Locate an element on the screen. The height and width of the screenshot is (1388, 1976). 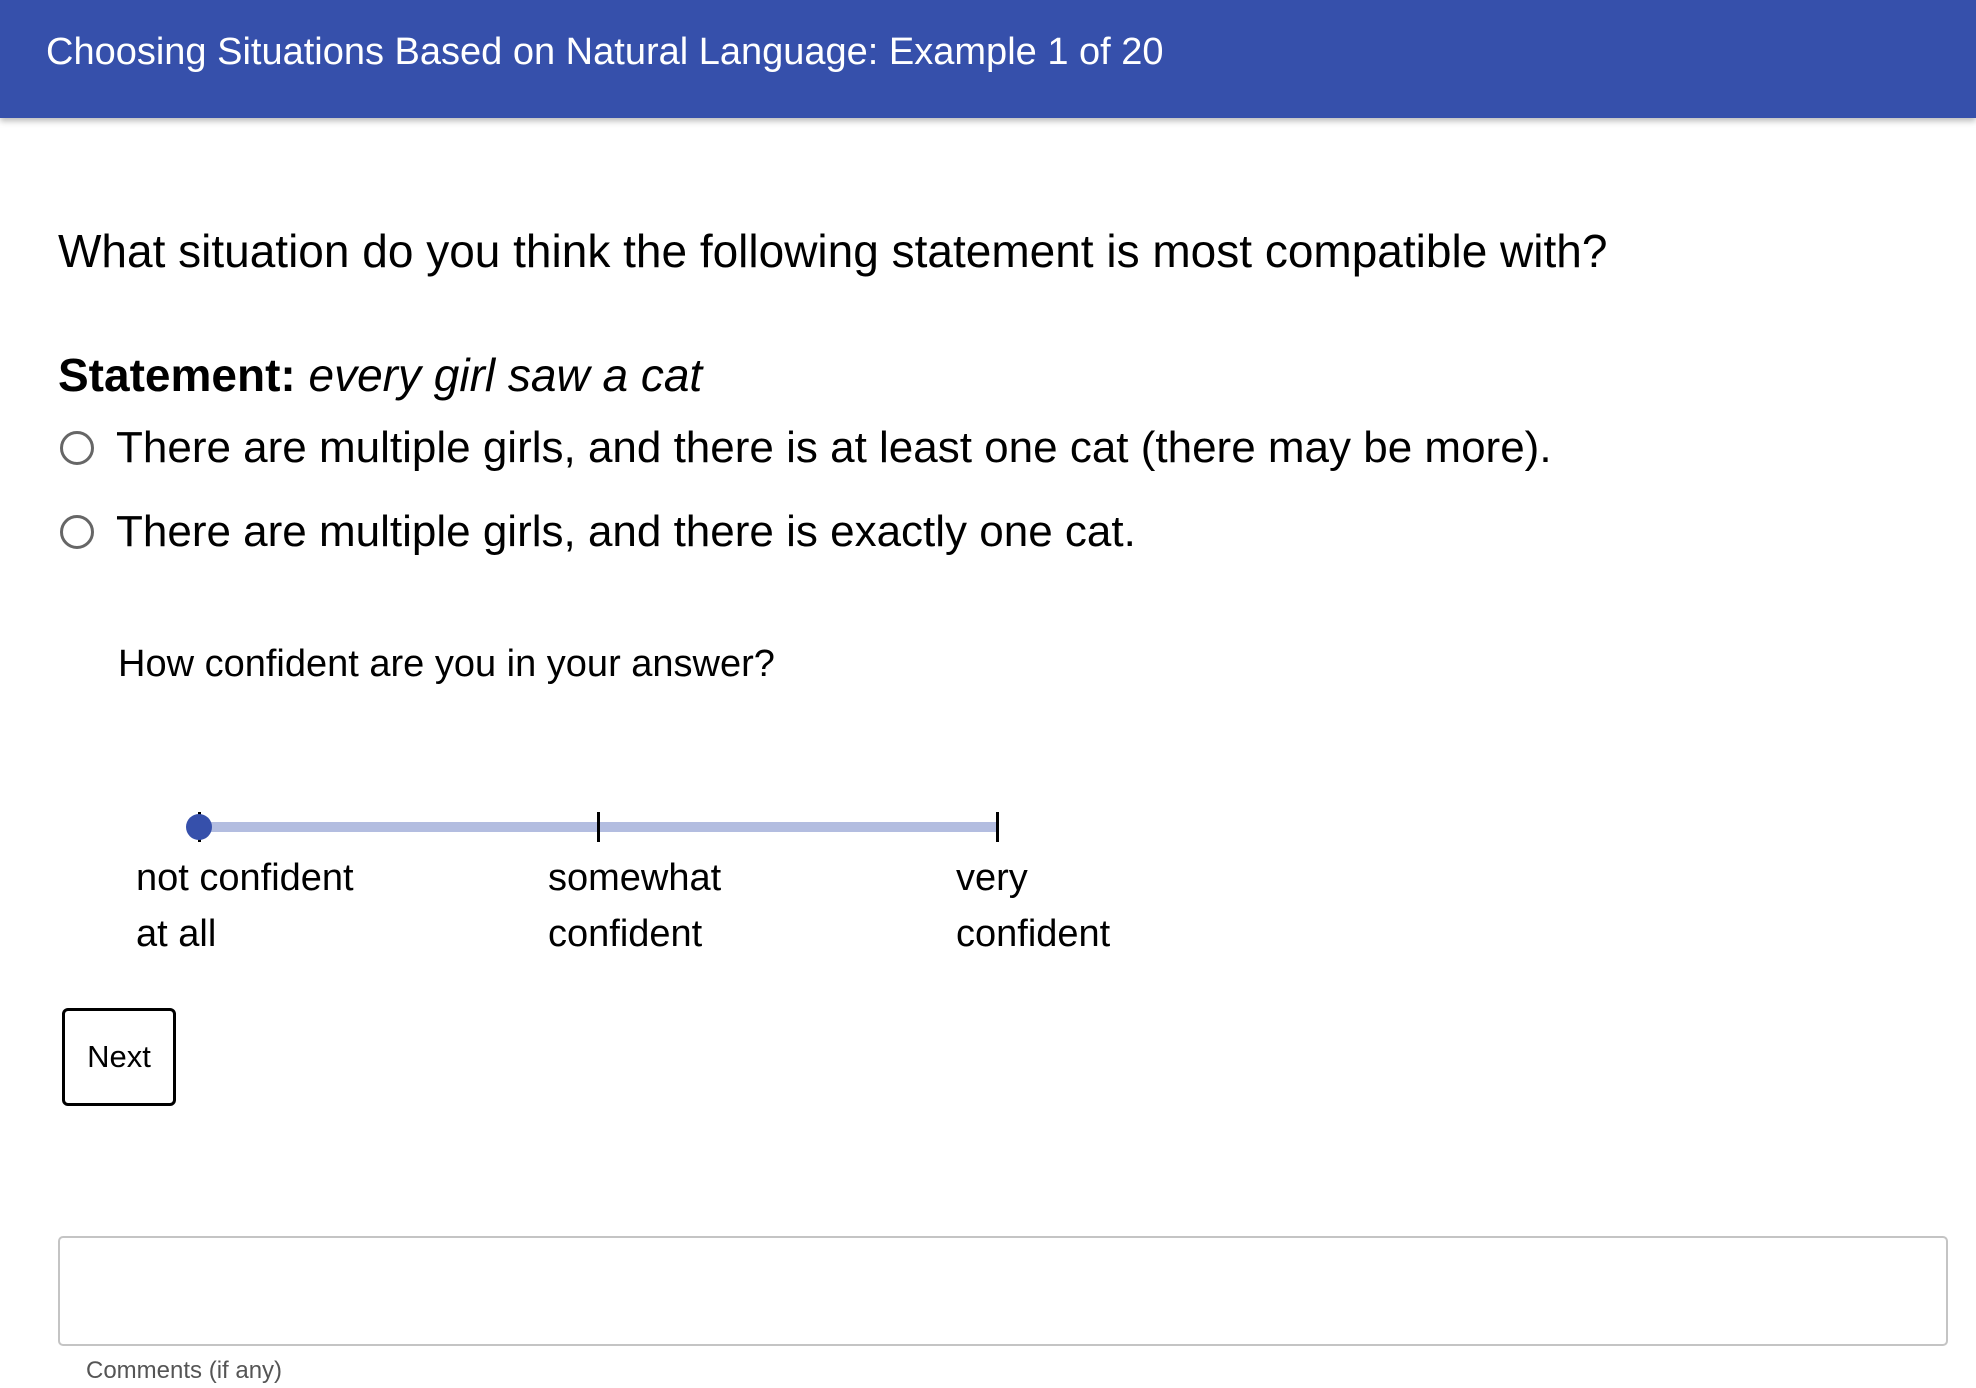
tick-label-somewhat-confident: somewhat confident is located at coordinates (635, 906).